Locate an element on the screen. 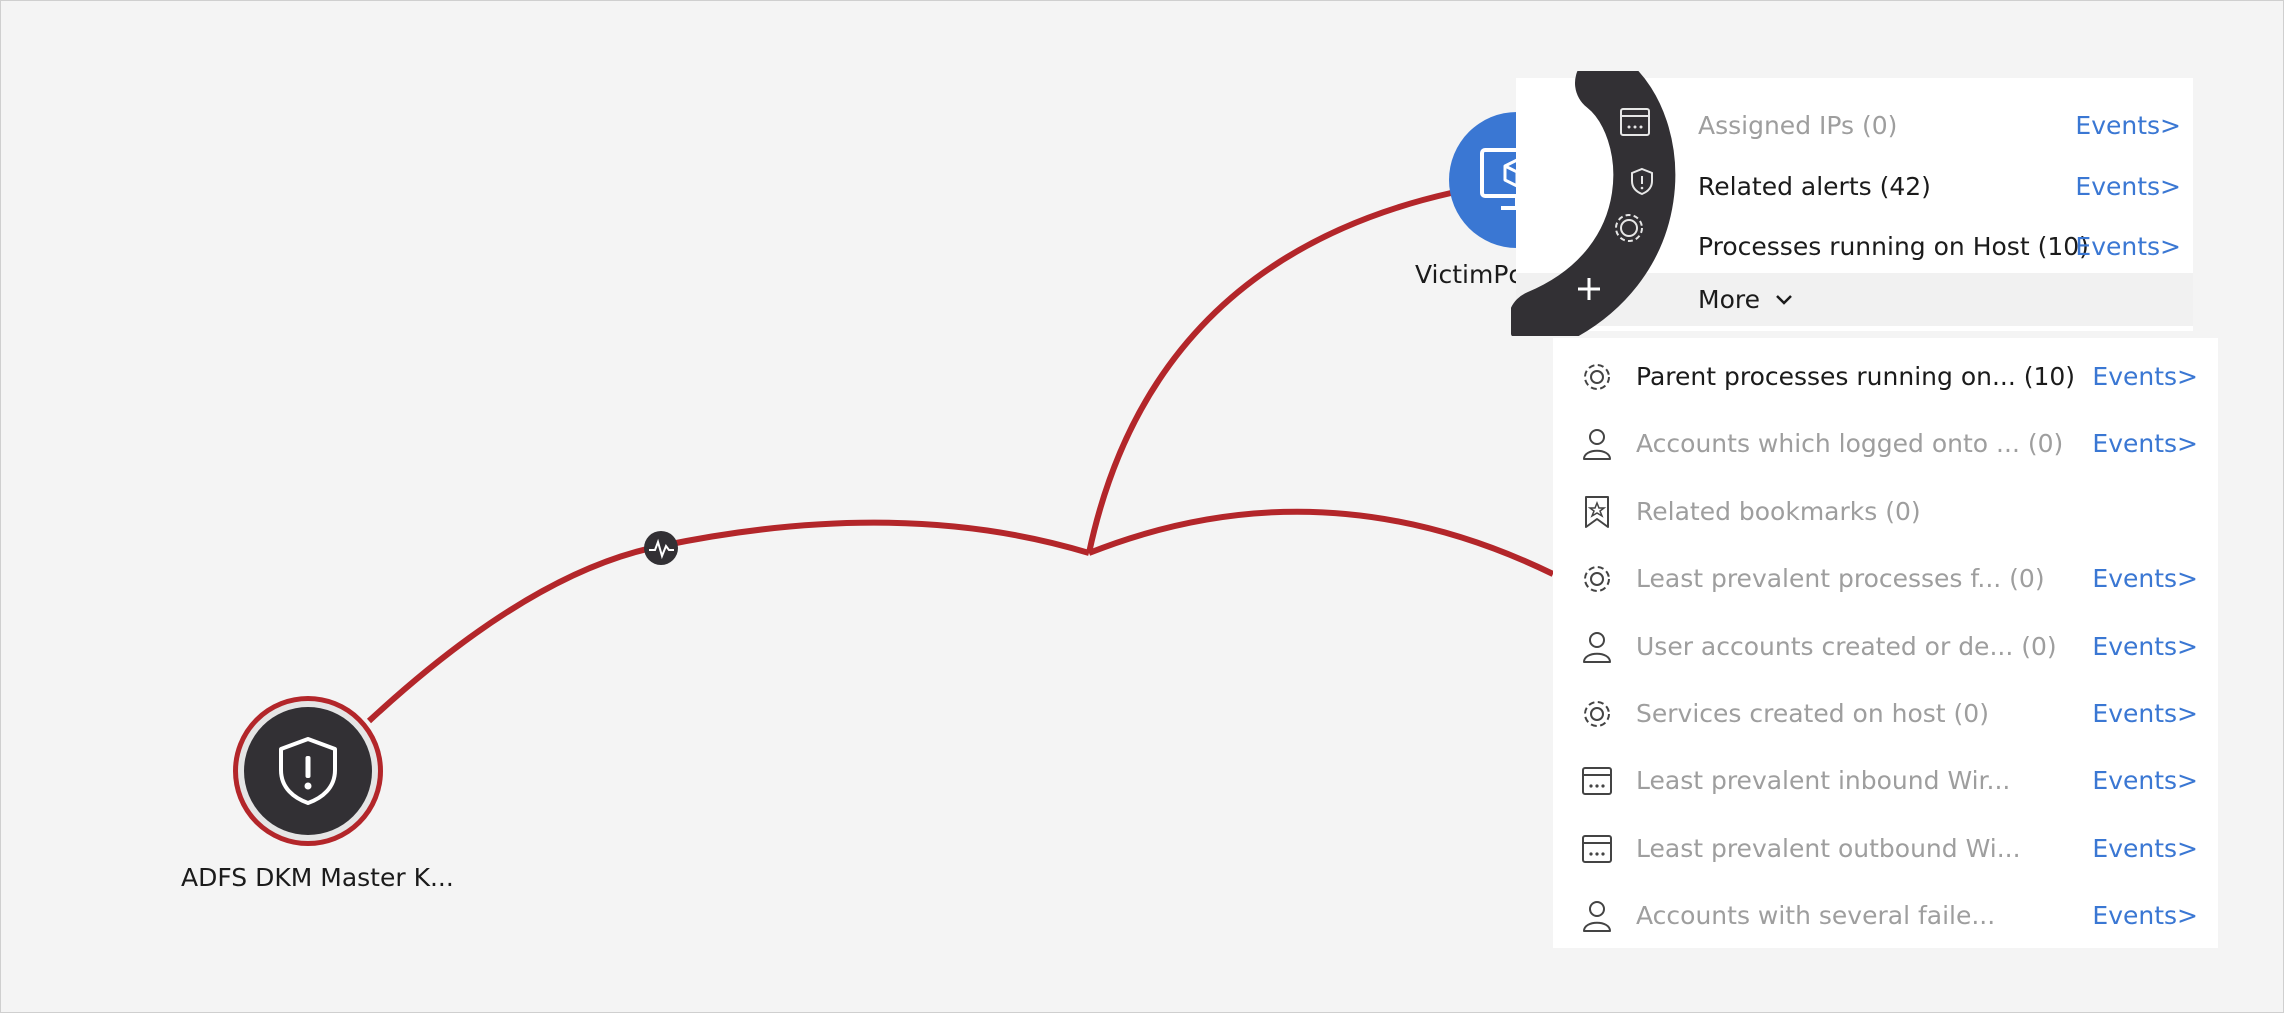  chevron-down-icon is located at coordinates (1784, 299).